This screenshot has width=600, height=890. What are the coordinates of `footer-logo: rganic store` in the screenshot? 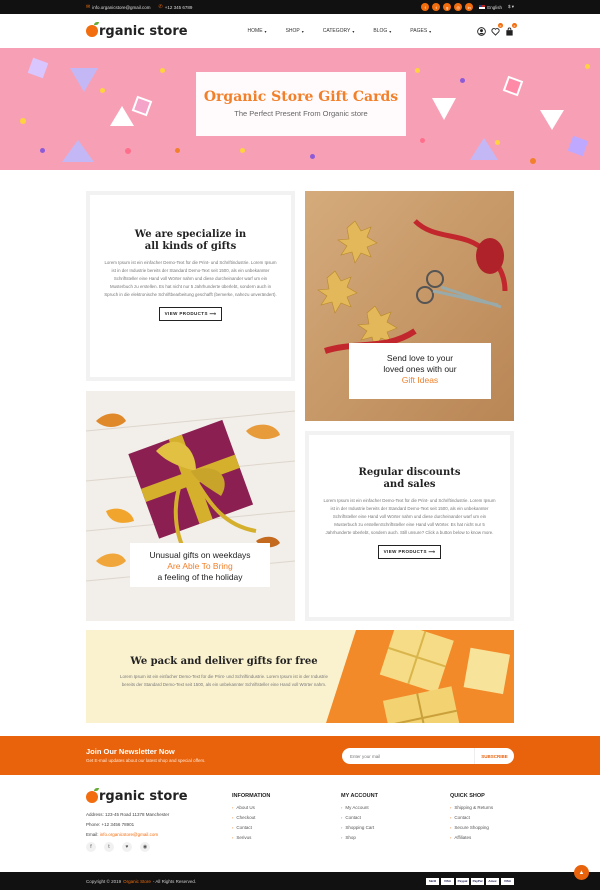 It's located at (137, 795).